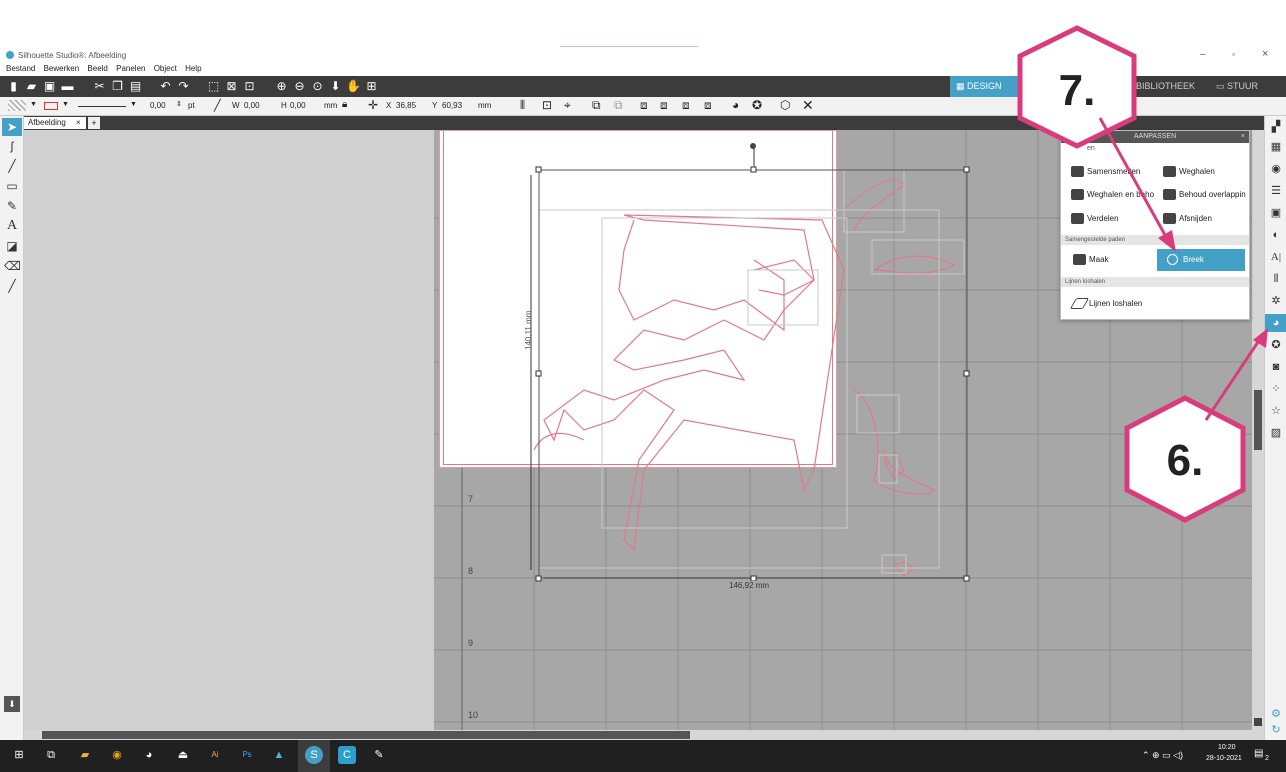 The height and width of the screenshot is (772, 1286). I want to click on horizontal-scroll-thumb, so click(366, 735).